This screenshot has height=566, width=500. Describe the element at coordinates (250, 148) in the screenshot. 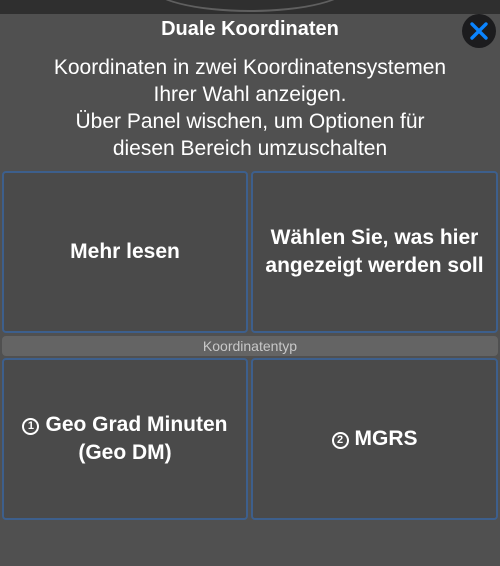

I see `description-line: diesen Bereich umzuschalten` at that location.